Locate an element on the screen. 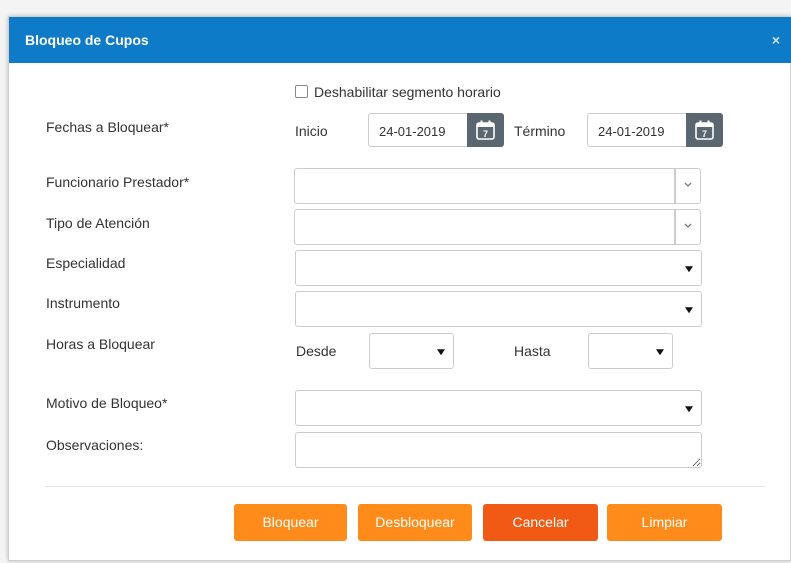 Image resolution: width=791 pixels, height=563 pixels. desde-label: Desde is located at coordinates (316, 351).